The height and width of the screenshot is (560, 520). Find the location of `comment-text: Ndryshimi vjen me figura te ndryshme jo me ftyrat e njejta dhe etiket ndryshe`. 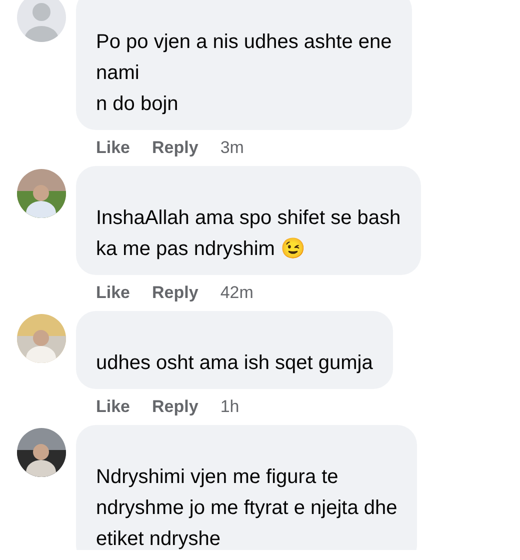

comment-text: Ndryshimi vjen me figura te ndryshme jo me ftyrat e njejta dhe etiket ndryshe is located at coordinates (247, 487).